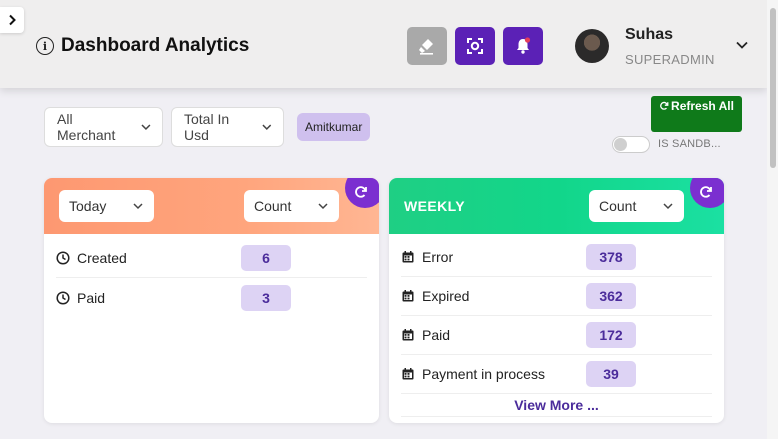 The image size is (778, 439). I want to click on refresh-all-label: Refresh All, so click(702, 106).